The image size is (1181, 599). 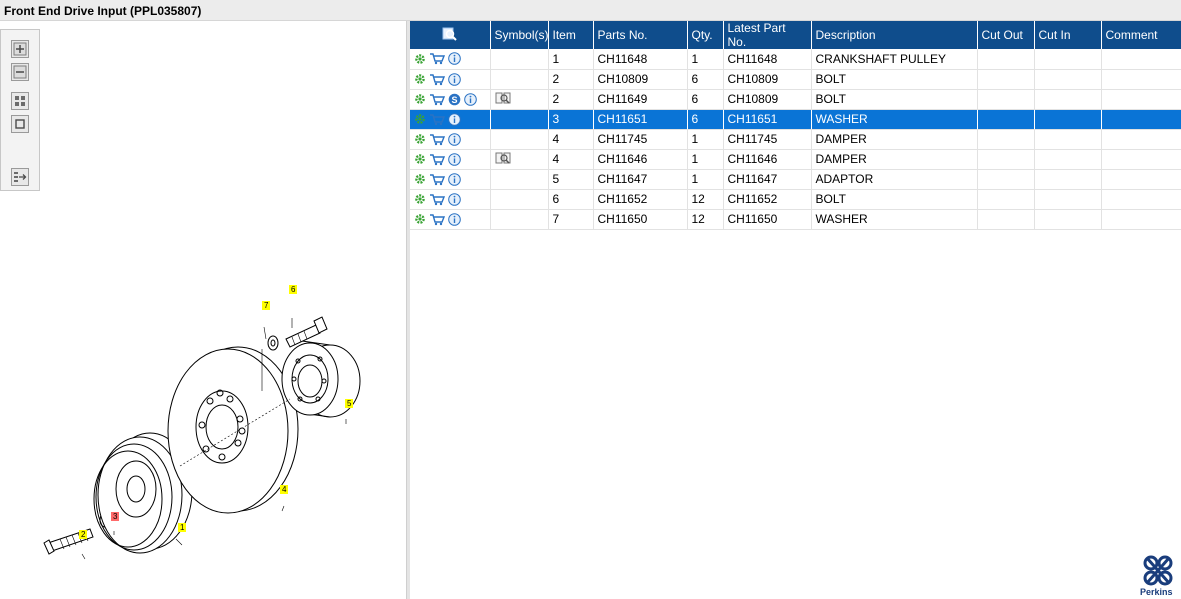 I want to click on table-row: 7 CH11650 12 CH11650 WASHER, so click(x=795, y=219).